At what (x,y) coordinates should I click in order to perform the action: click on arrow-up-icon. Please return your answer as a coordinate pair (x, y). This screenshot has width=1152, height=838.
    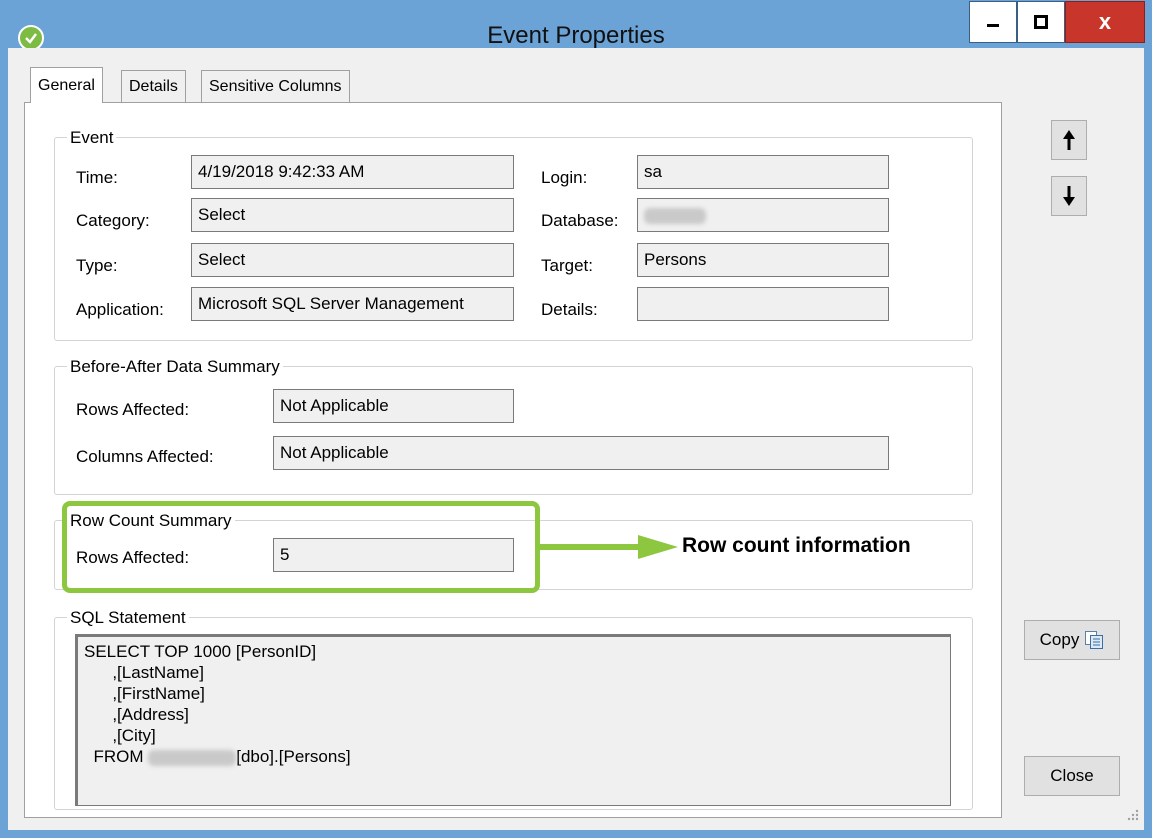
    Looking at the image, I should click on (1069, 140).